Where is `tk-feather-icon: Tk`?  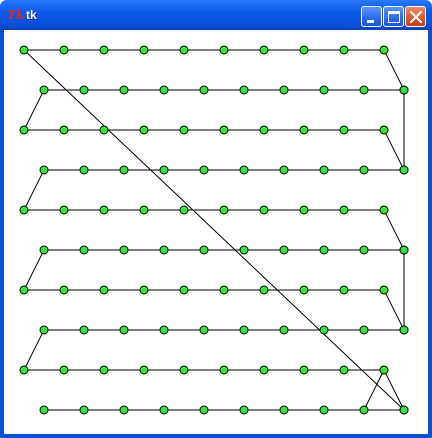
tk-feather-icon: Tk is located at coordinates (16, 15).